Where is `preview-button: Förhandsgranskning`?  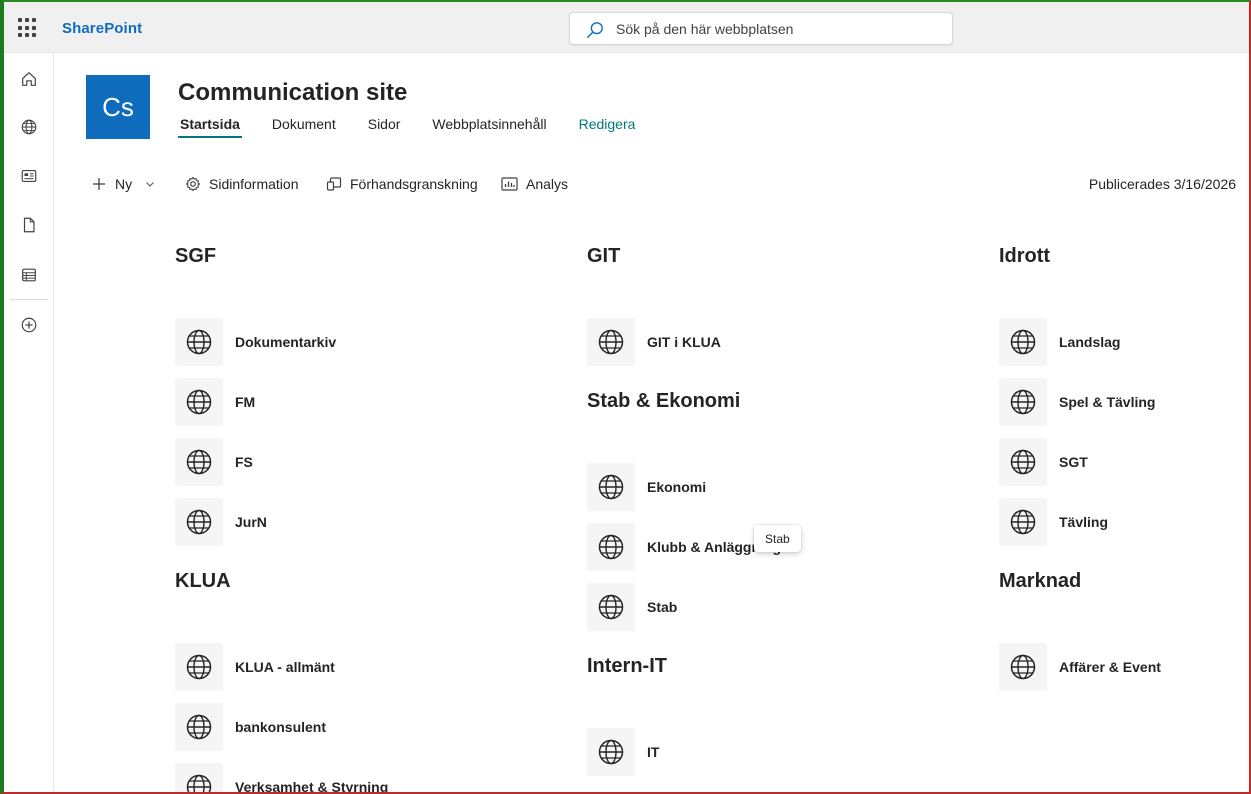
preview-button: Förhandsgranskning is located at coordinates (402, 184).